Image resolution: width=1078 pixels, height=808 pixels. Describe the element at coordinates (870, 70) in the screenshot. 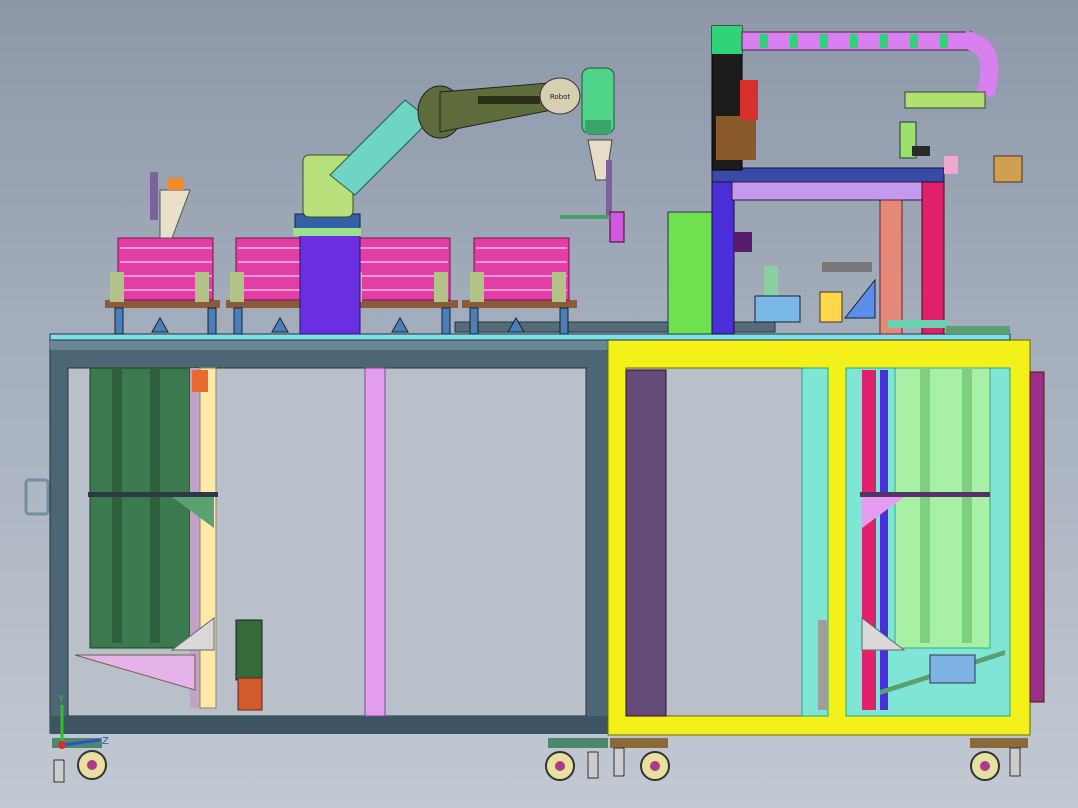

I see `cable-chain` at that location.